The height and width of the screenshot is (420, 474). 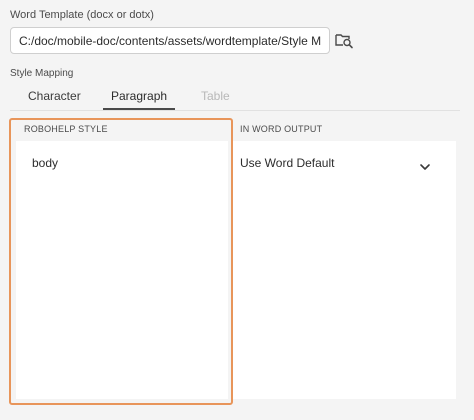 What do you see at coordinates (42, 73) in the screenshot?
I see `style-mapping-label: Style Mapping` at bounding box center [42, 73].